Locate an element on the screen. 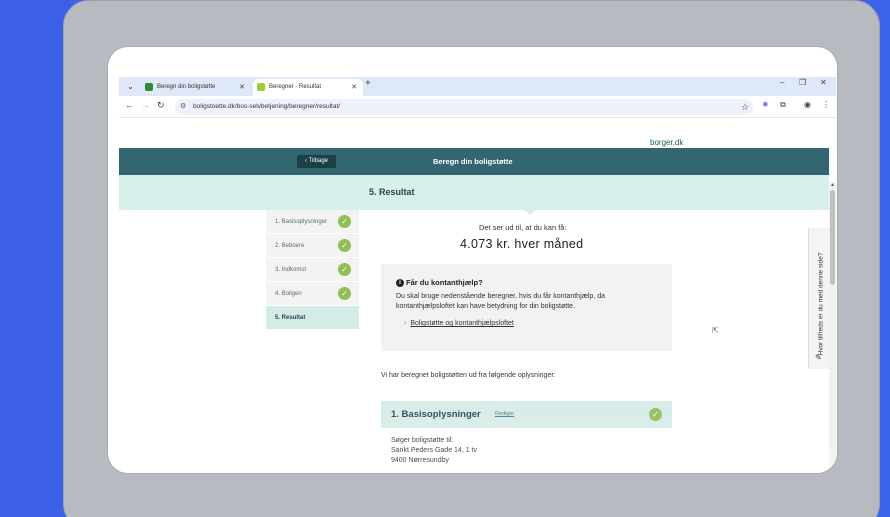 This screenshot has height=517, width=890. page-title: Beregn din boligstøtte is located at coordinates (473, 161).